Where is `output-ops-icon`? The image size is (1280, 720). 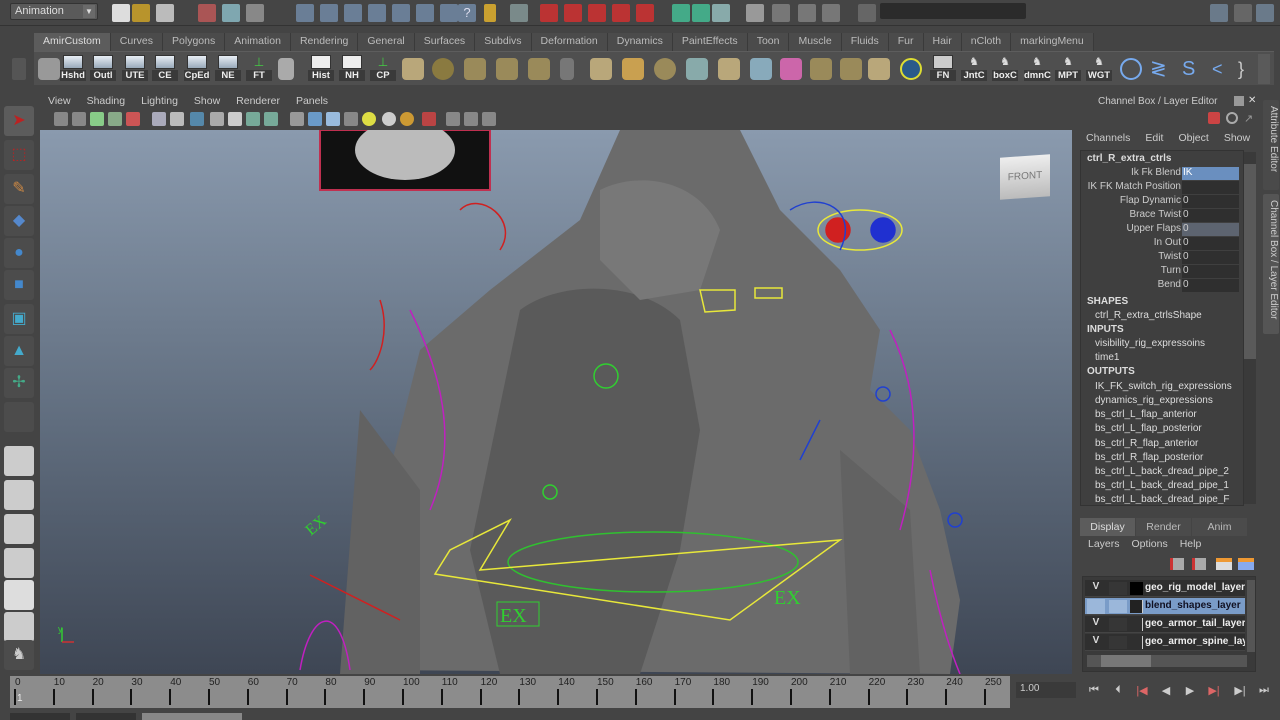 output-ops-icon is located at coordinates (701, 13).